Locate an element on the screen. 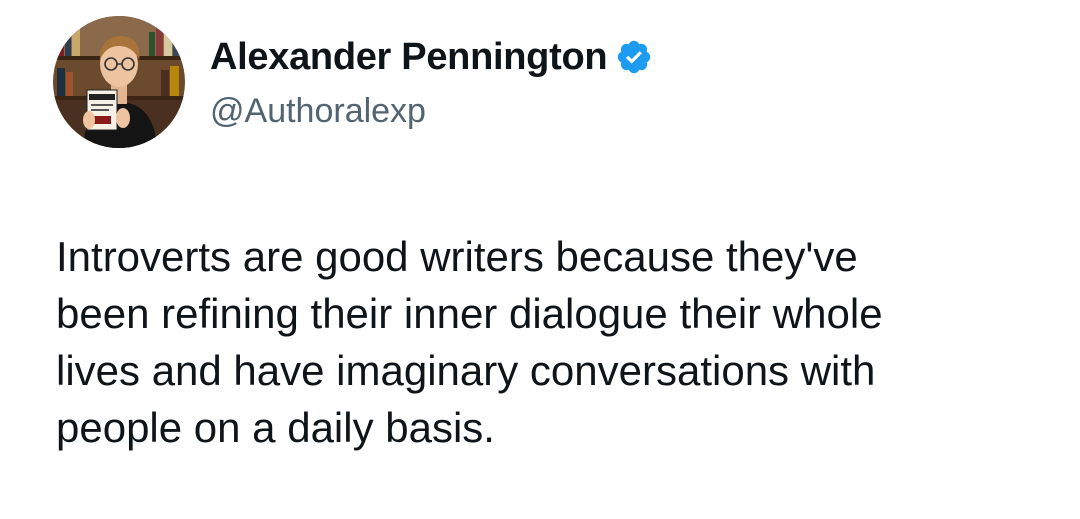 This screenshot has height=519, width=1080. verified-badge-icon is located at coordinates (634, 57).